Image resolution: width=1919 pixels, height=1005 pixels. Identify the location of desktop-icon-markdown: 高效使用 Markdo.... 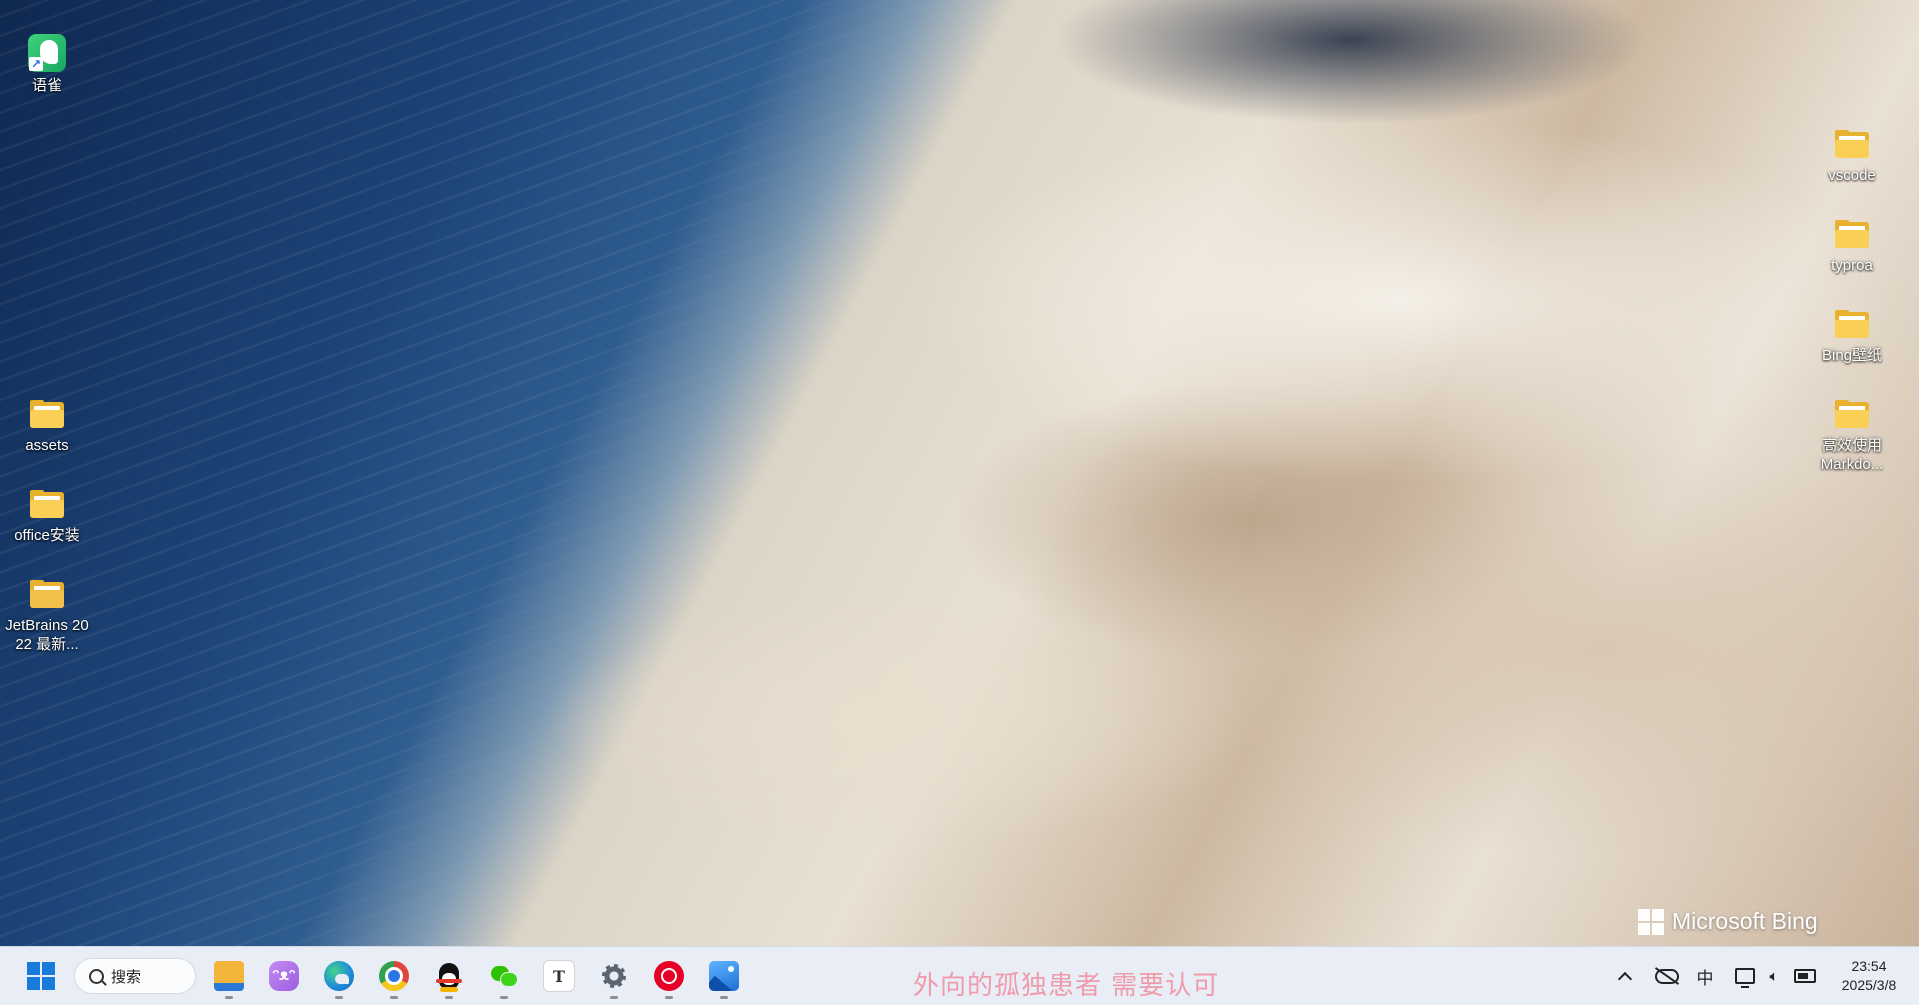
(1852, 434).